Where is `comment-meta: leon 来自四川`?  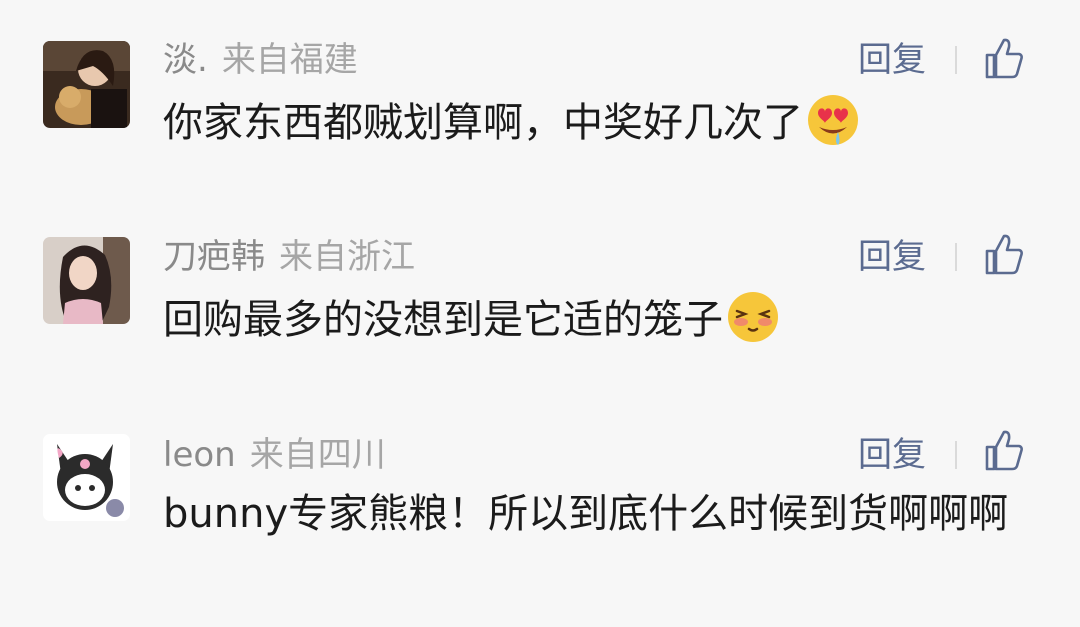
comment-meta: leon 来自四川 is located at coordinates (274, 455).